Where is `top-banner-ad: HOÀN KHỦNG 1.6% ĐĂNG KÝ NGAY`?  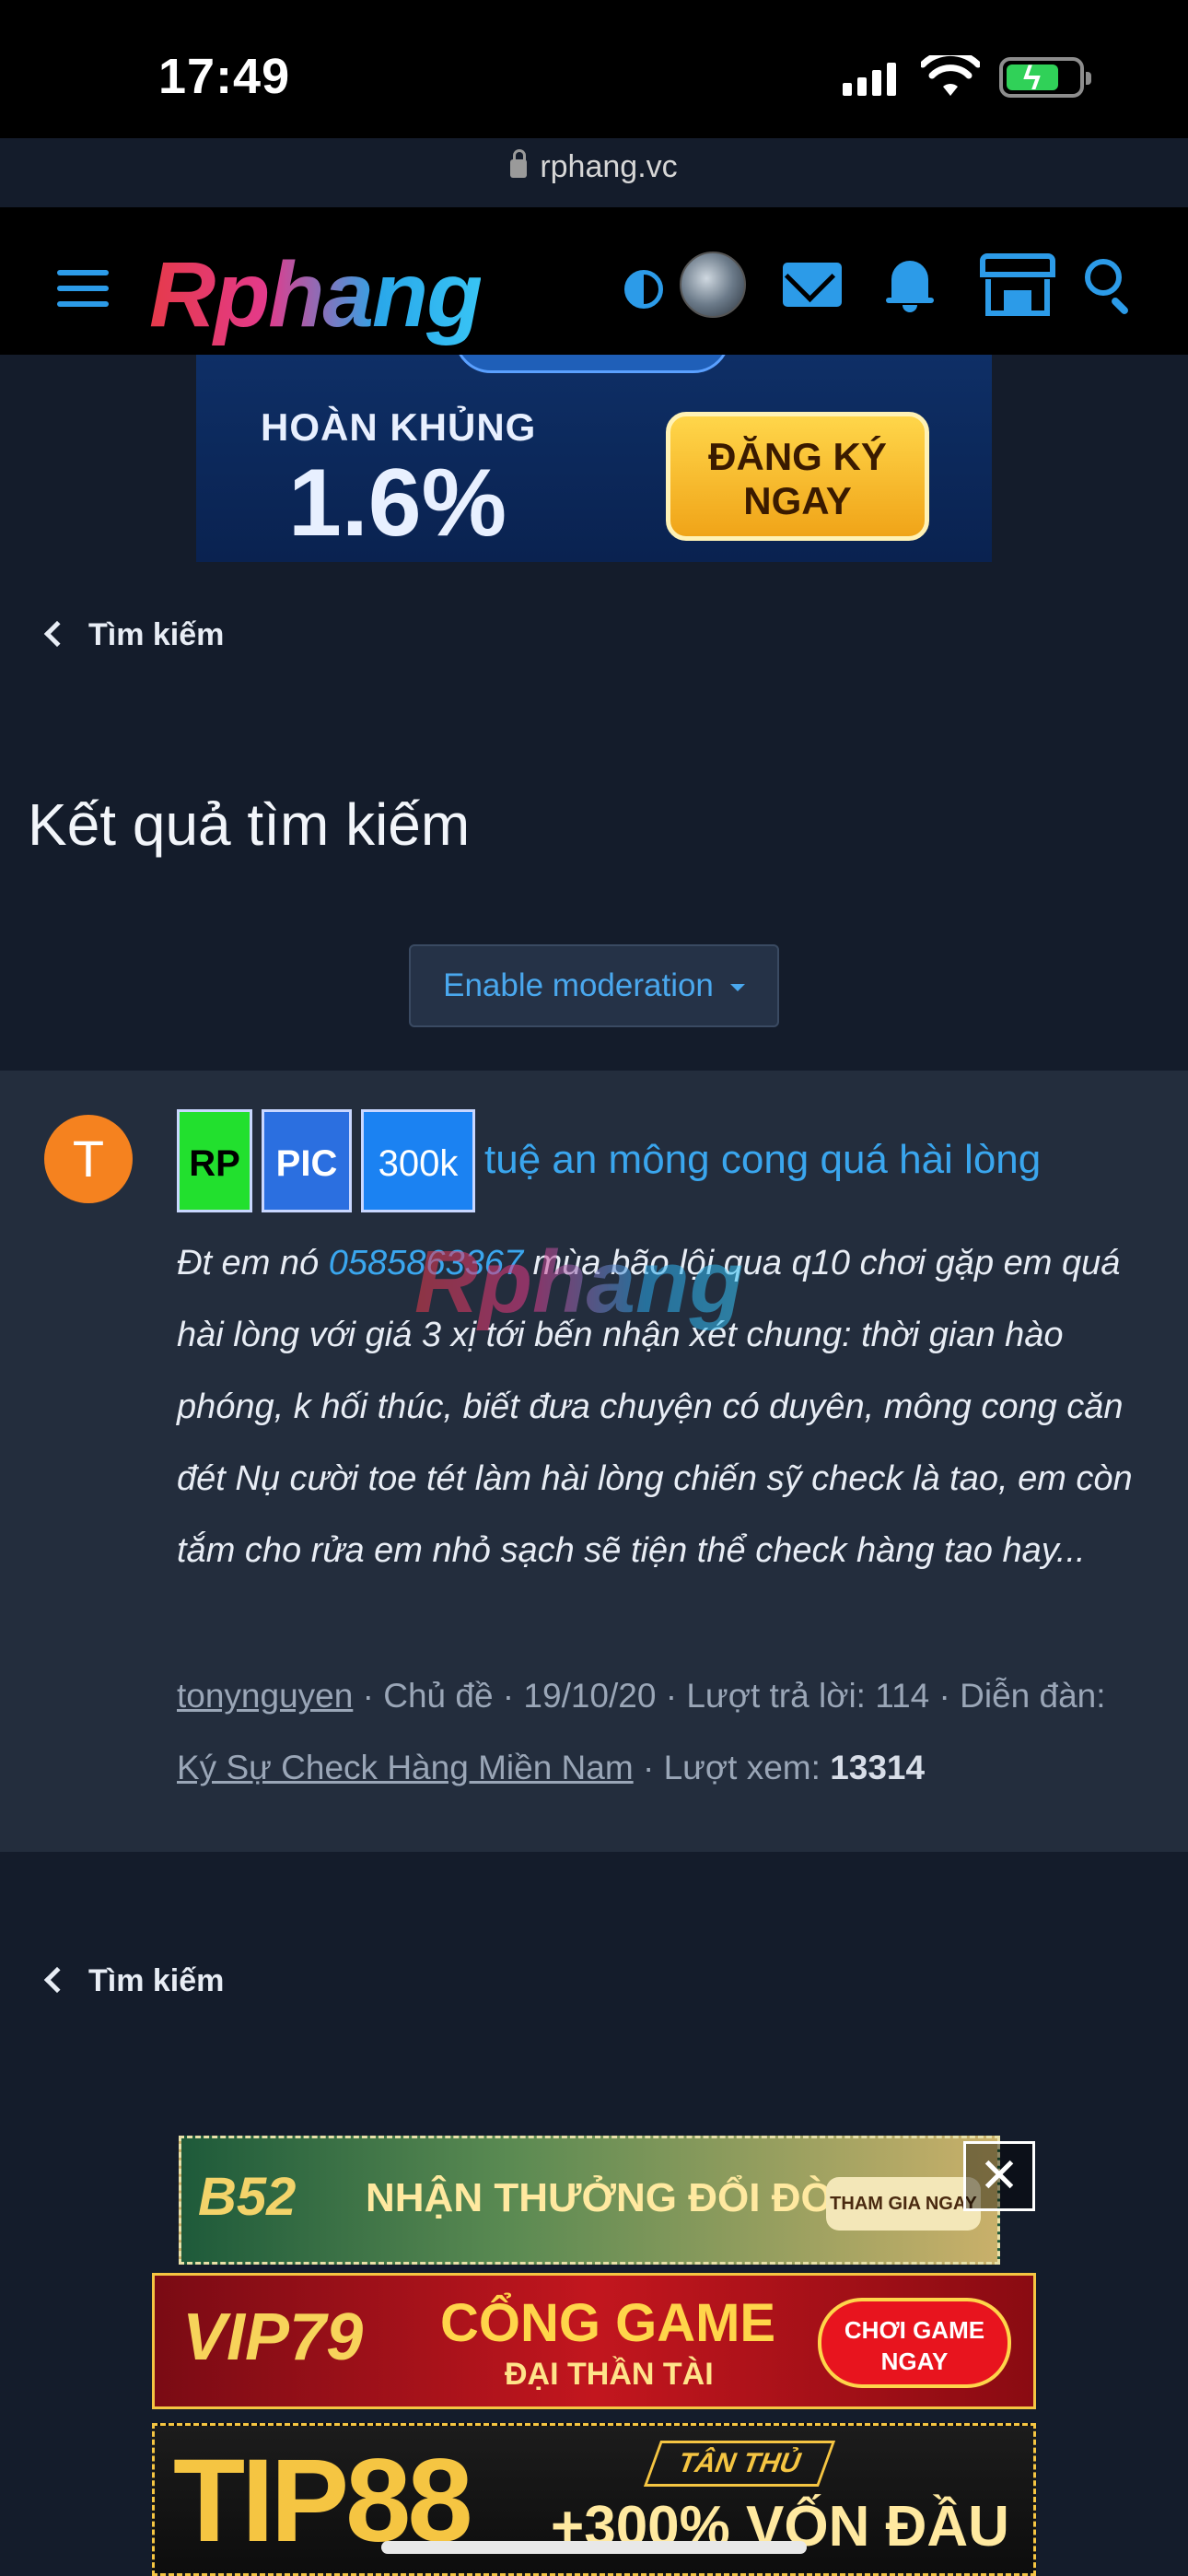 top-banner-ad: HOÀN KHỦNG 1.6% ĐĂNG KÝ NGAY is located at coordinates (594, 459).